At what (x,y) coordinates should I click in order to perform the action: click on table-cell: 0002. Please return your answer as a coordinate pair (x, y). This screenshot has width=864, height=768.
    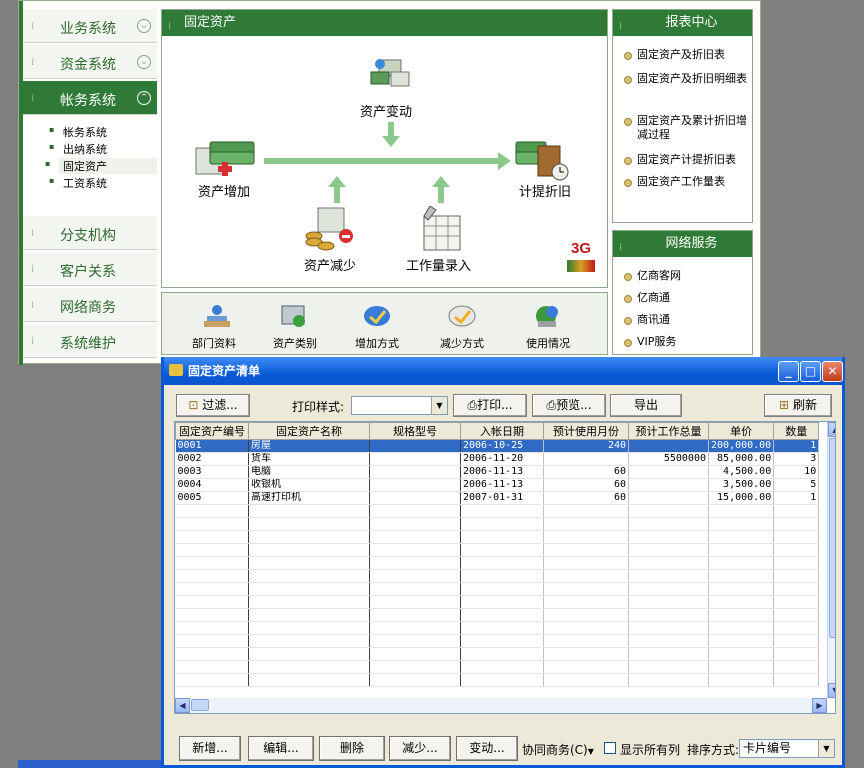
    Looking at the image, I should click on (212, 459).